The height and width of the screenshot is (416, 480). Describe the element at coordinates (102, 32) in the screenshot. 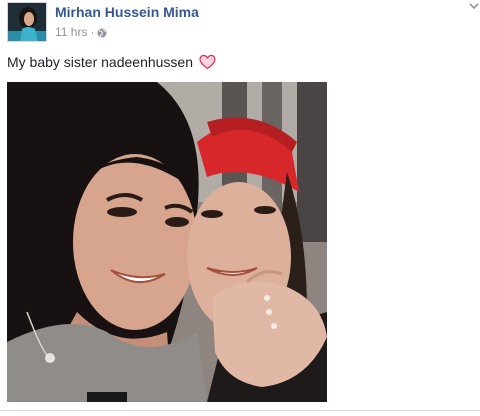

I see `globe-icon` at that location.